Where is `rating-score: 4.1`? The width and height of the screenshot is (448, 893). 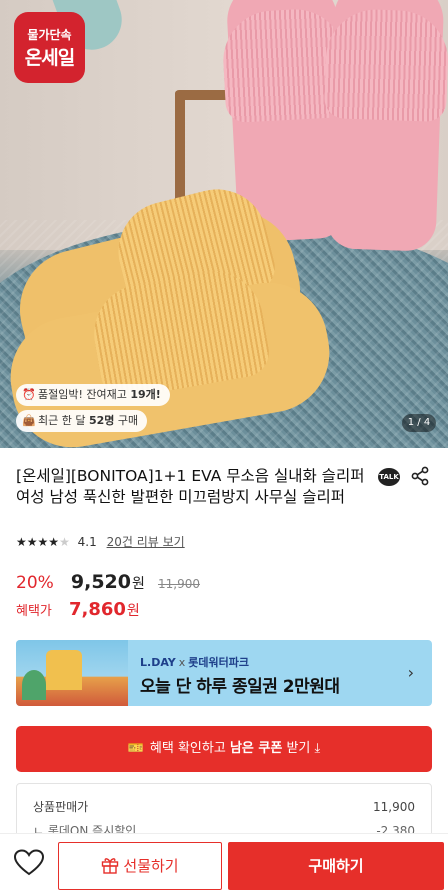 rating-score: 4.1 is located at coordinates (87, 542).